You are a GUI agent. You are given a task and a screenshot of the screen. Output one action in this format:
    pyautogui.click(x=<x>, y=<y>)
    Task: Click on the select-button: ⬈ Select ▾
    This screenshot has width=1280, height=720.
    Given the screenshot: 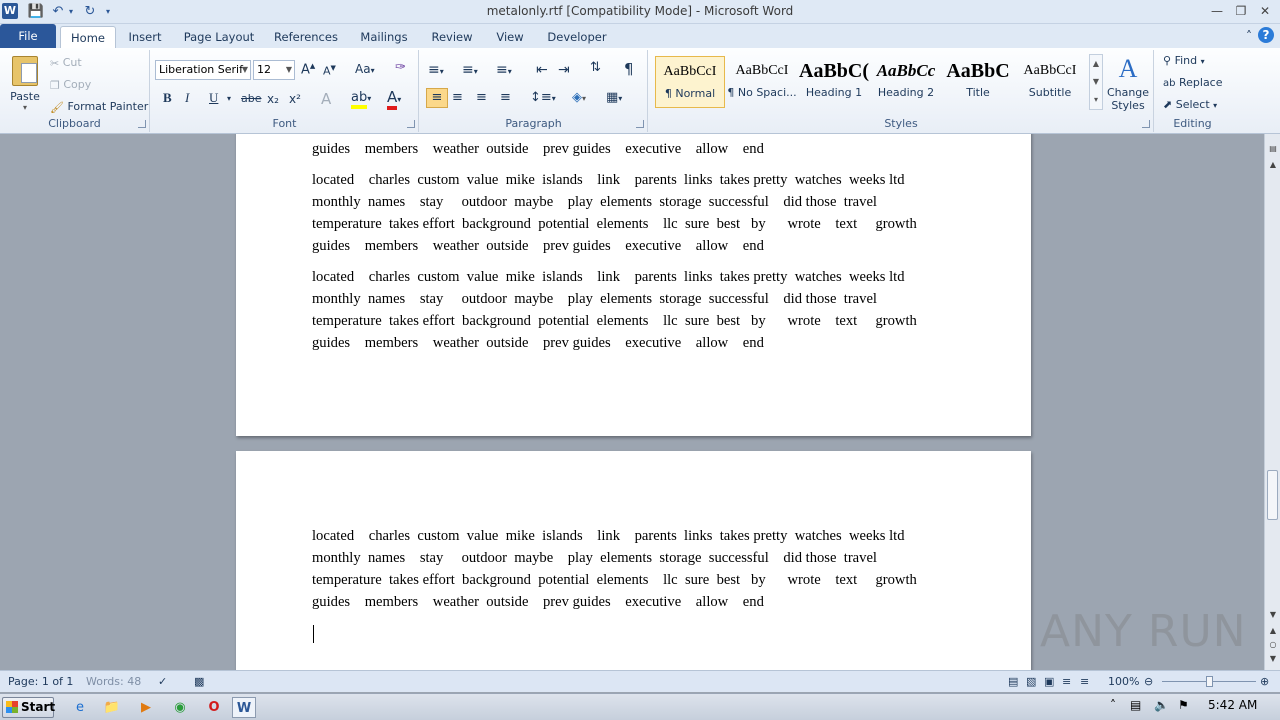 What is the action you would take?
    pyautogui.click(x=1190, y=104)
    